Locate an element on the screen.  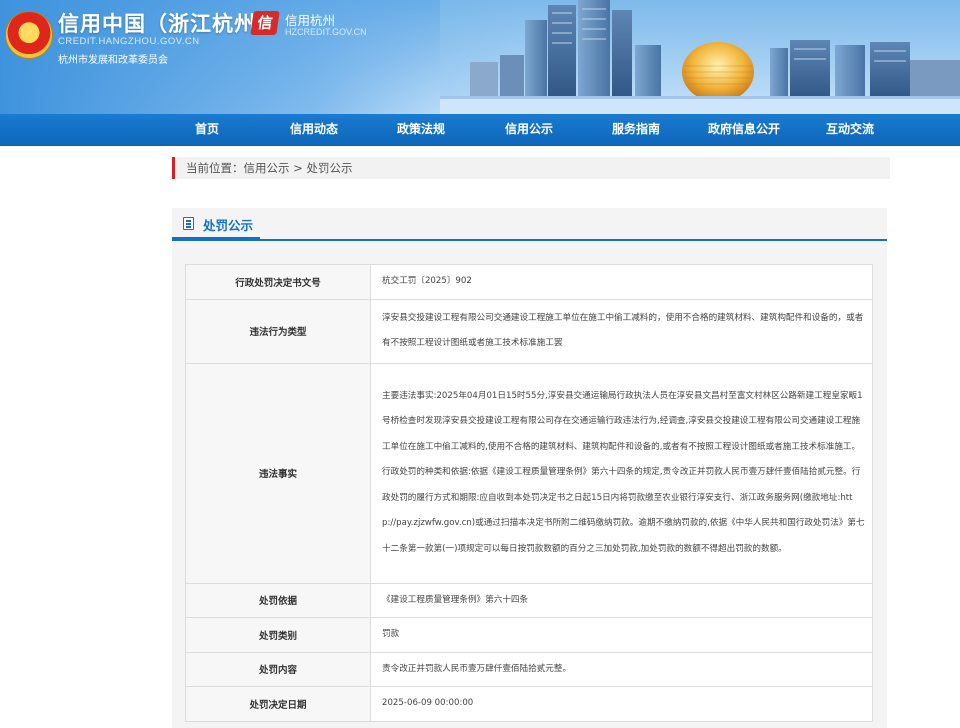
table-row: 处罚决定日期 2025-06-09 00:00:00 is located at coordinates (529, 704).